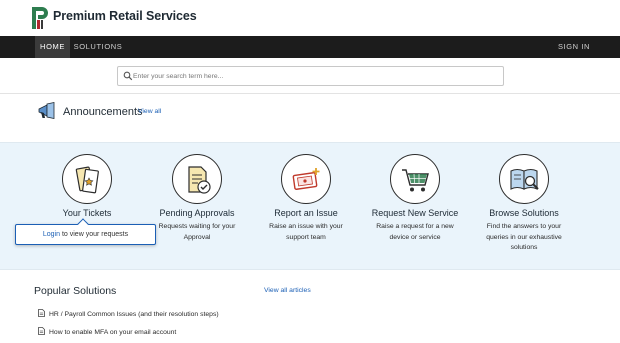  What do you see at coordinates (46, 110) in the screenshot?
I see `megaphone-icon` at bounding box center [46, 110].